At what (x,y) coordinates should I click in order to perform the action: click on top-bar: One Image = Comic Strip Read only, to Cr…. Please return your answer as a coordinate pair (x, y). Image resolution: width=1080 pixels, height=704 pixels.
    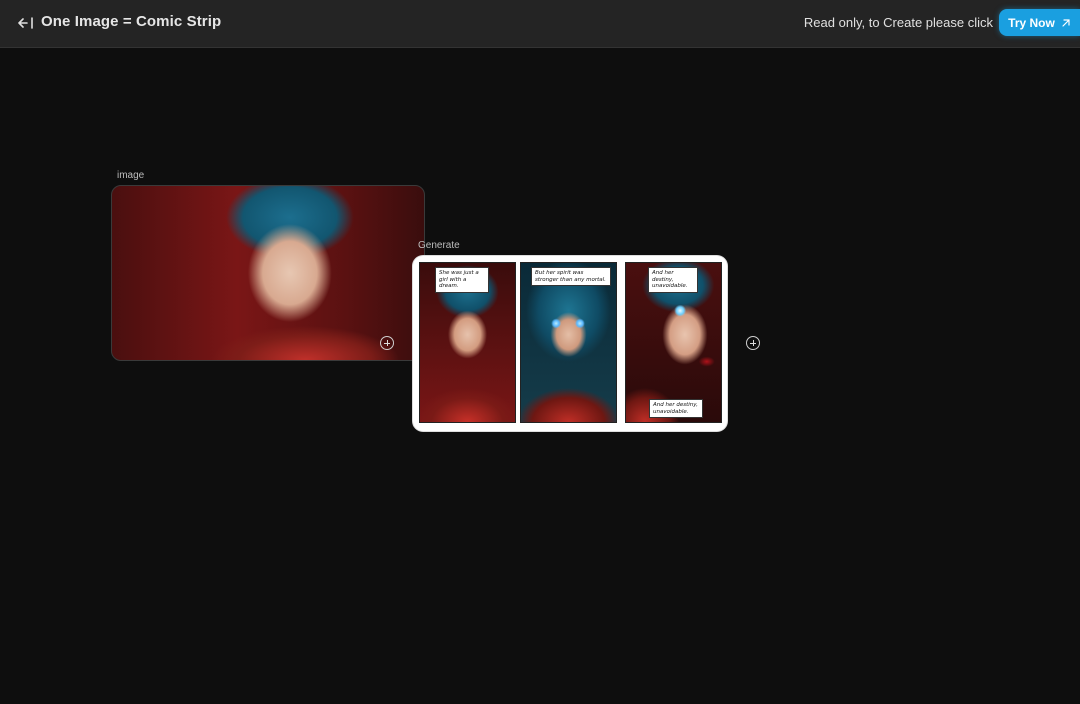
    Looking at the image, I should click on (540, 24).